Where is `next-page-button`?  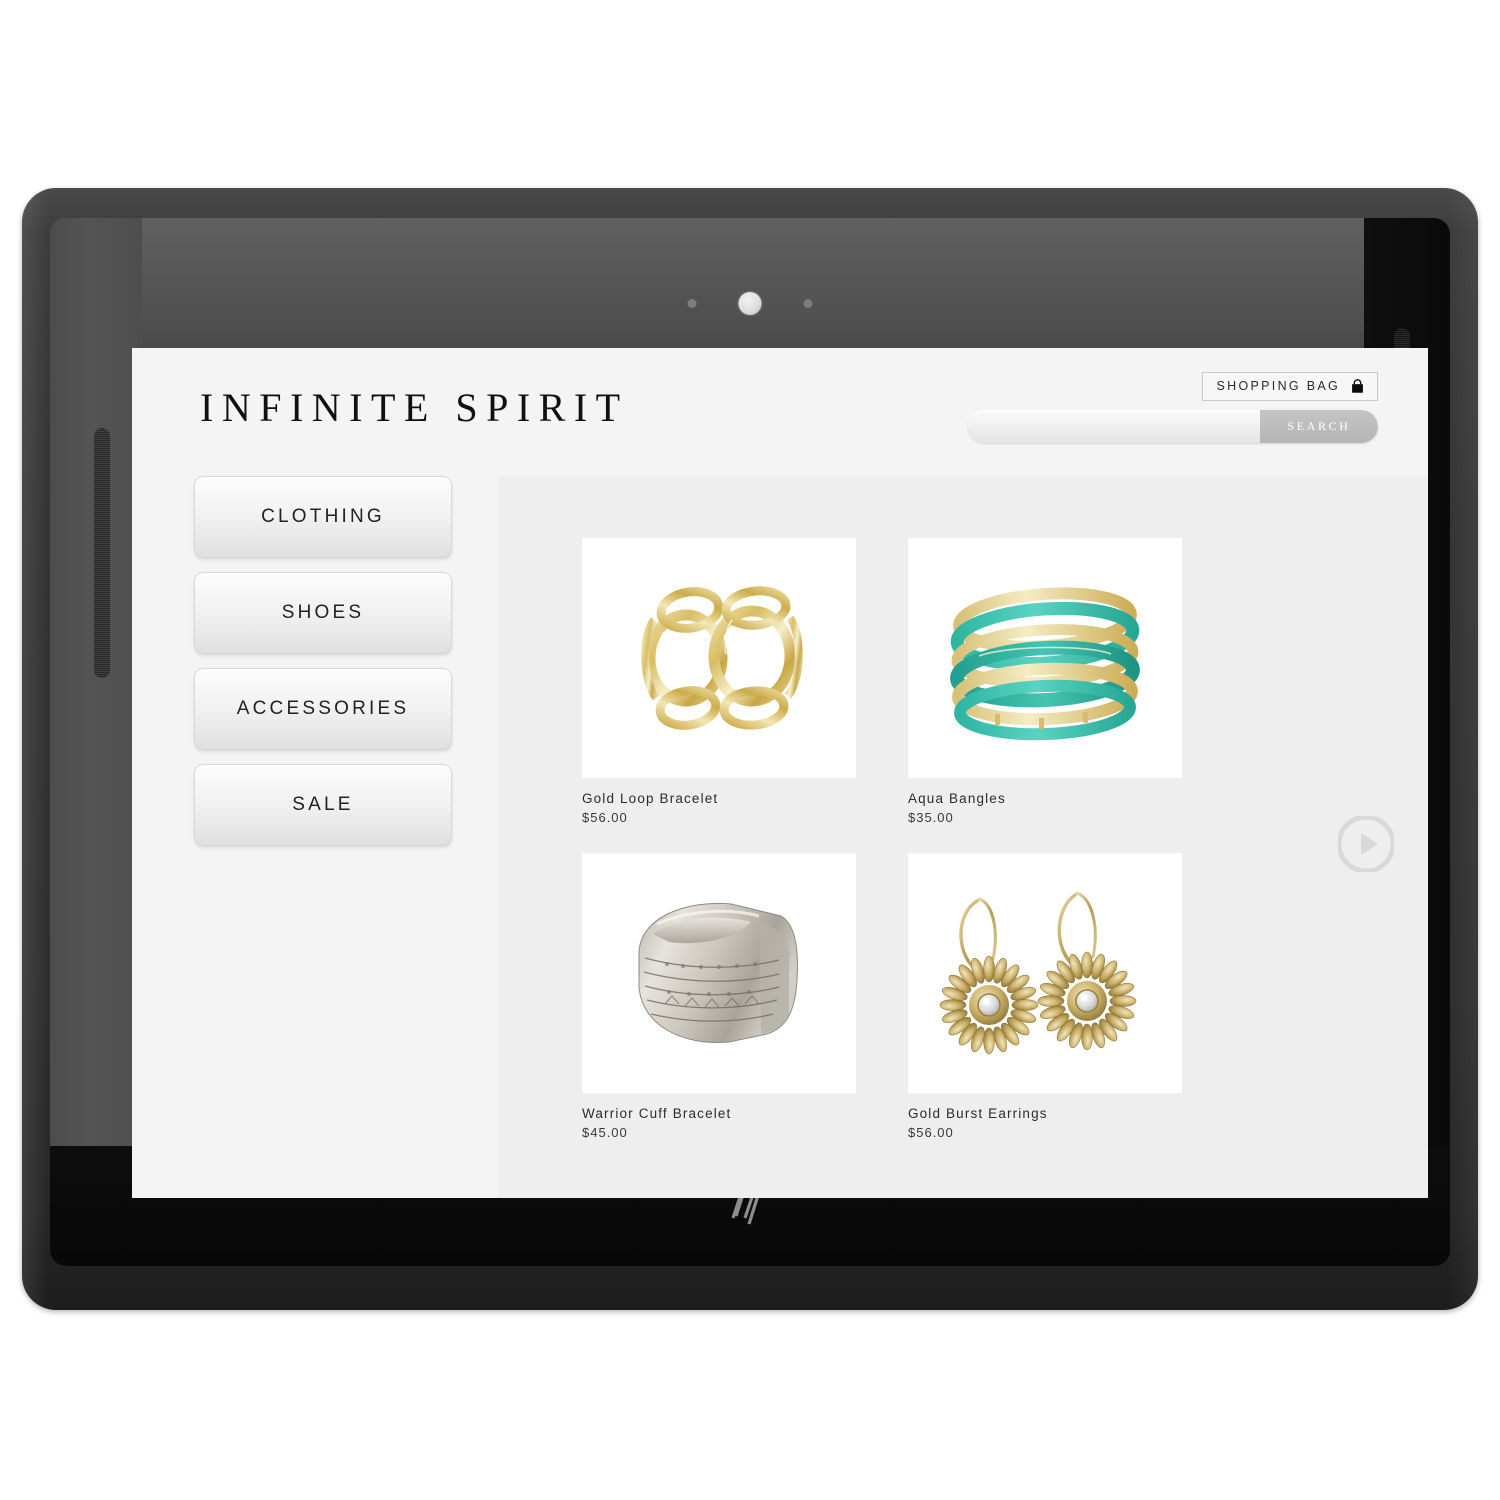
next-page-button is located at coordinates (1366, 844).